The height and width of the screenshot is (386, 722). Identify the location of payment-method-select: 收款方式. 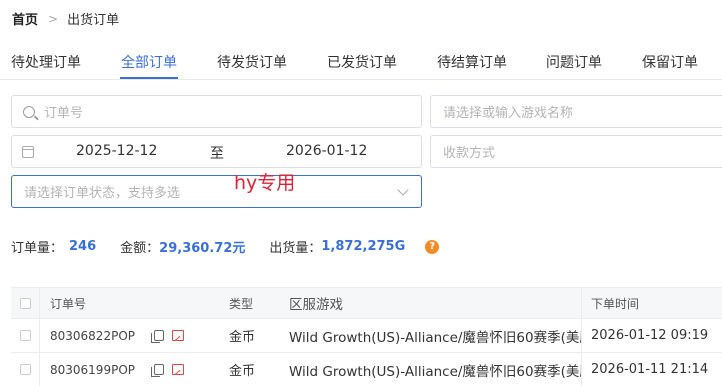
(576, 151).